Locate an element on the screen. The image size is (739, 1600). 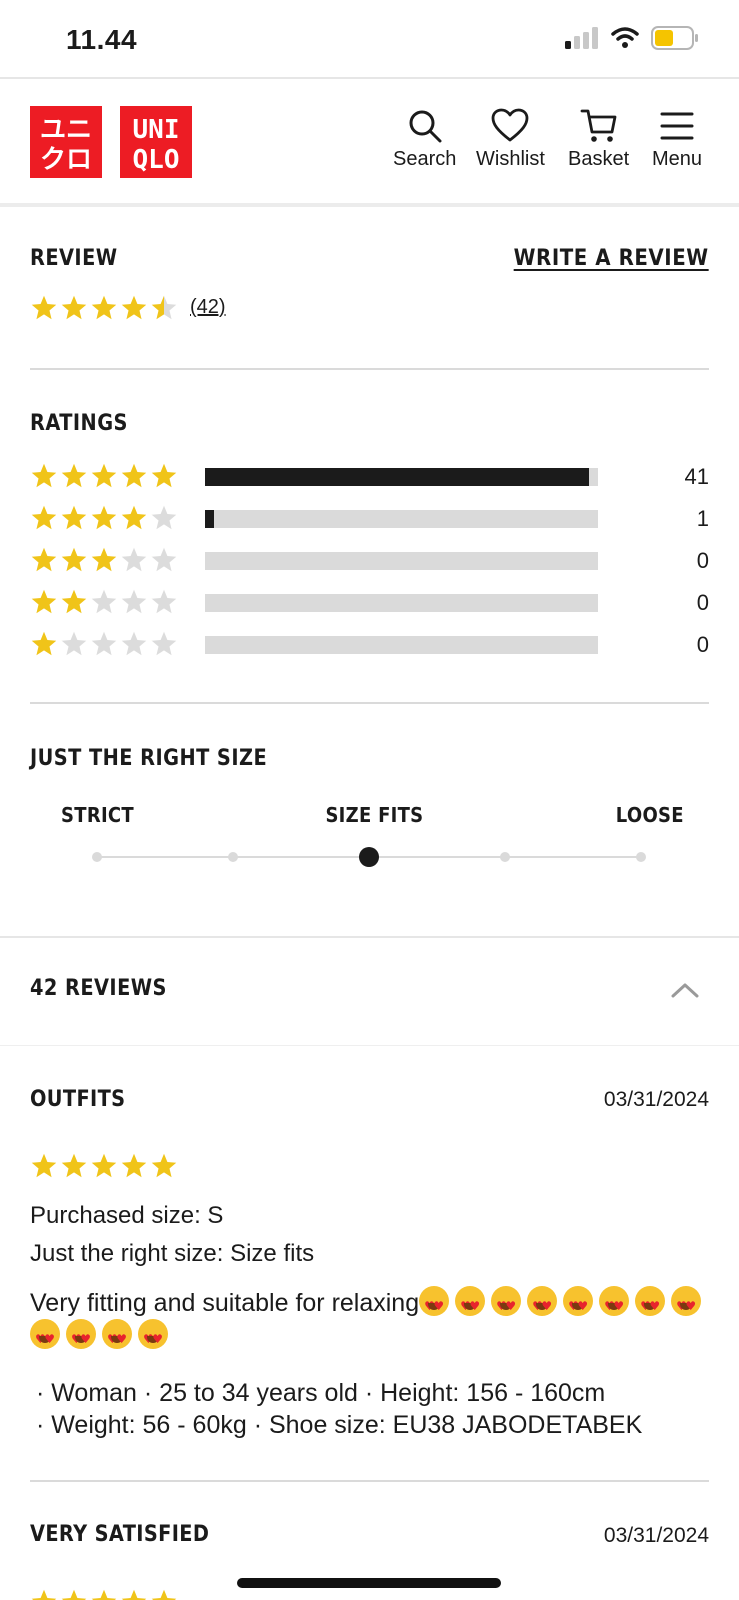
fit-title: JUST THE RIGHT SIZE is located at coordinates (149, 758).